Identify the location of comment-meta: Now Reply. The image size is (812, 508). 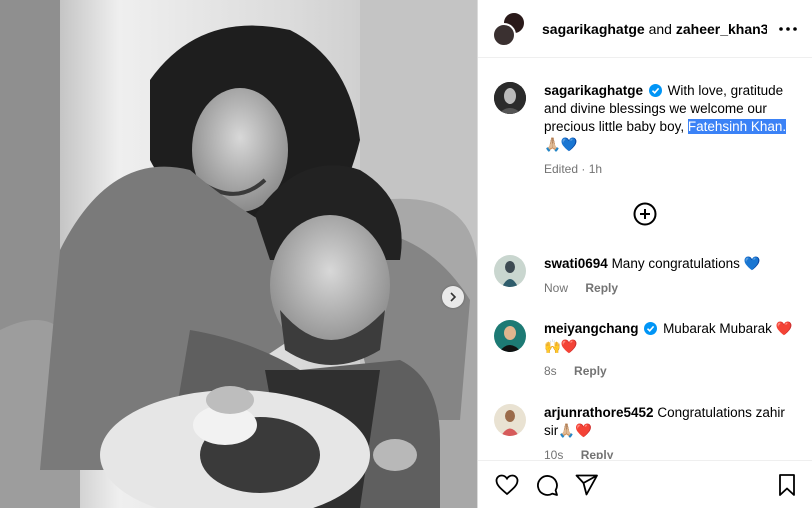
(671, 288).